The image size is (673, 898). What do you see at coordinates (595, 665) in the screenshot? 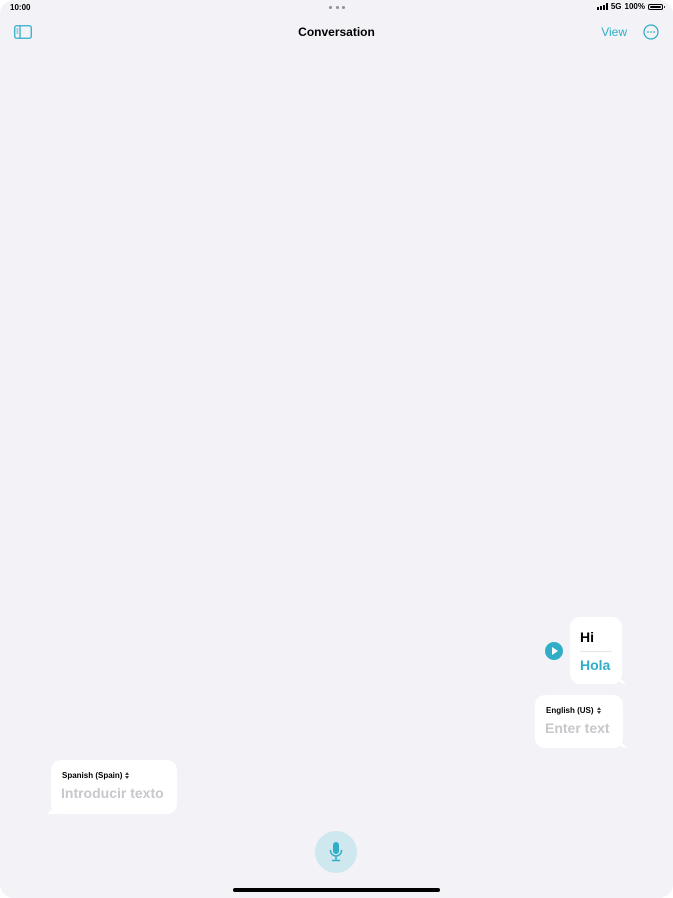
I see `message-translation-text: Hola` at bounding box center [595, 665].